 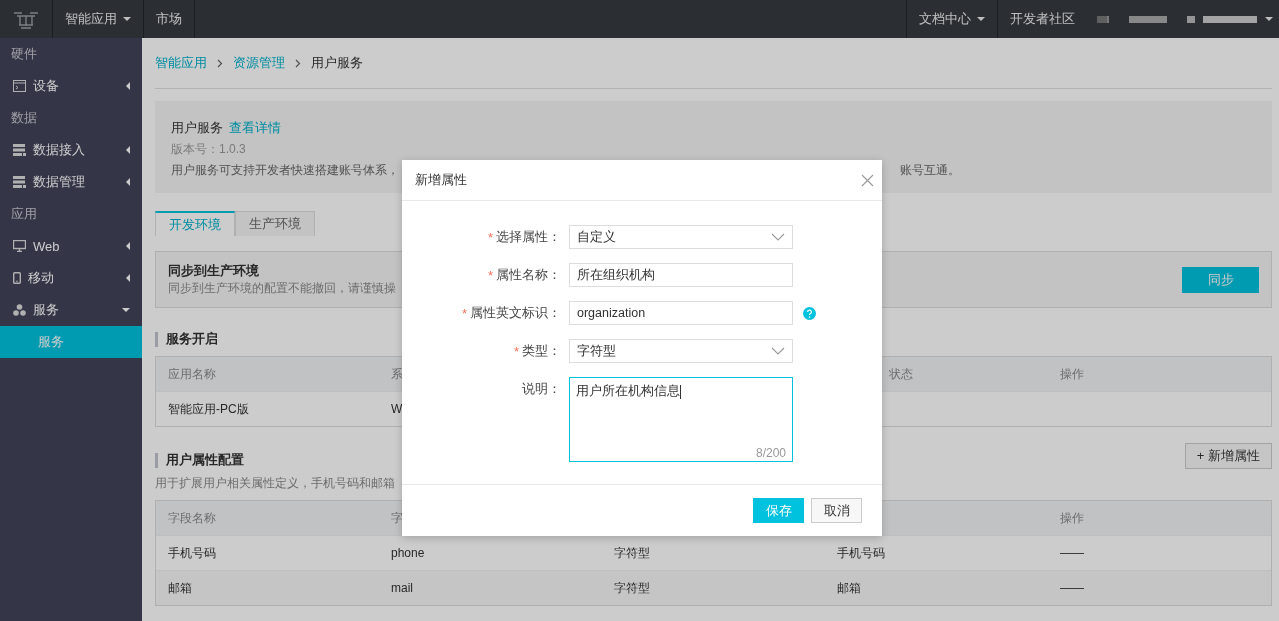 What do you see at coordinates (275, 223) in the screenshot?
I see `tab: 生产环境` at bounding box center [275, 223].